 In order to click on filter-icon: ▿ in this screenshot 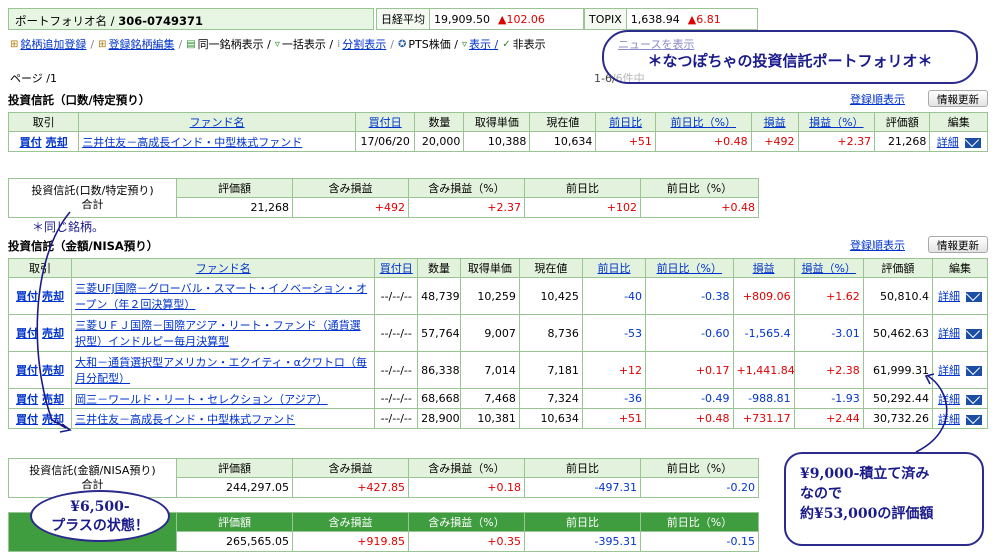, I will do `click(277, 44)`.